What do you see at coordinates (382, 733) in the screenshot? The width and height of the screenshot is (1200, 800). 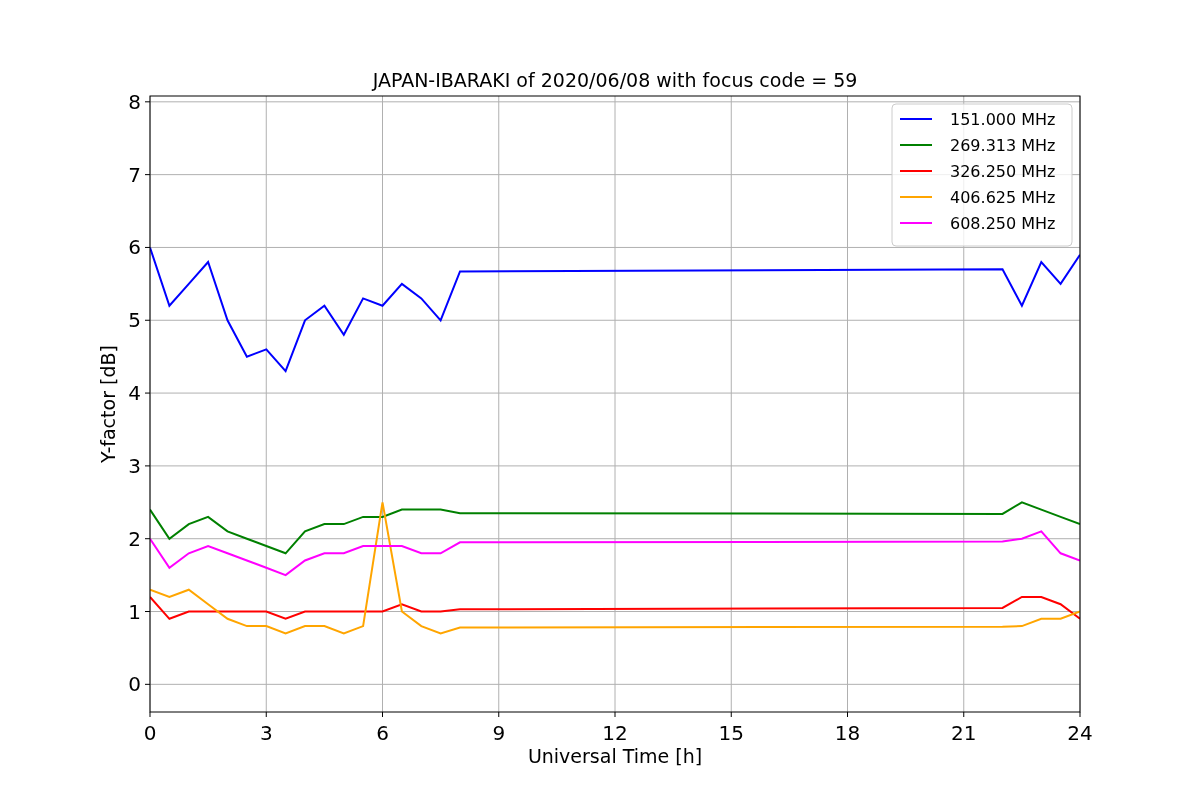 I see `x-tick-label: 6` at bounding box center [382, 733].